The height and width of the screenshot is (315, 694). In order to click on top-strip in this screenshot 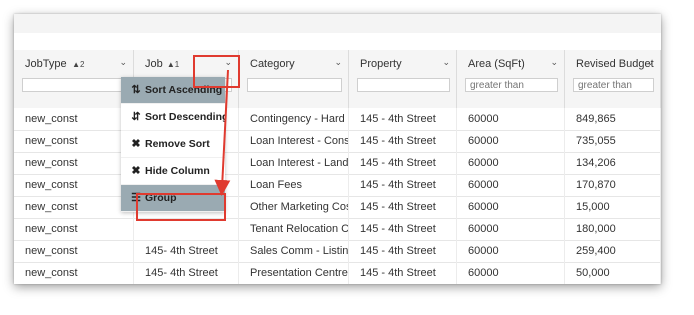, I will do `click(337, 23)`.